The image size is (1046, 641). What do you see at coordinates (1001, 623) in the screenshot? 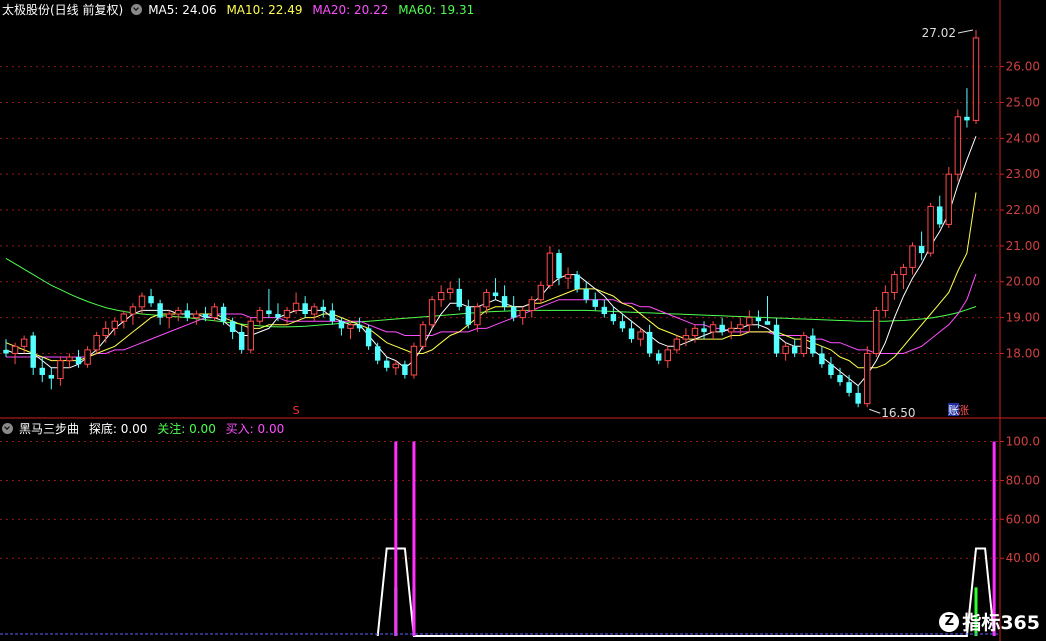
I see `logo-text: 指标365` at bounding box center [1001, 623].